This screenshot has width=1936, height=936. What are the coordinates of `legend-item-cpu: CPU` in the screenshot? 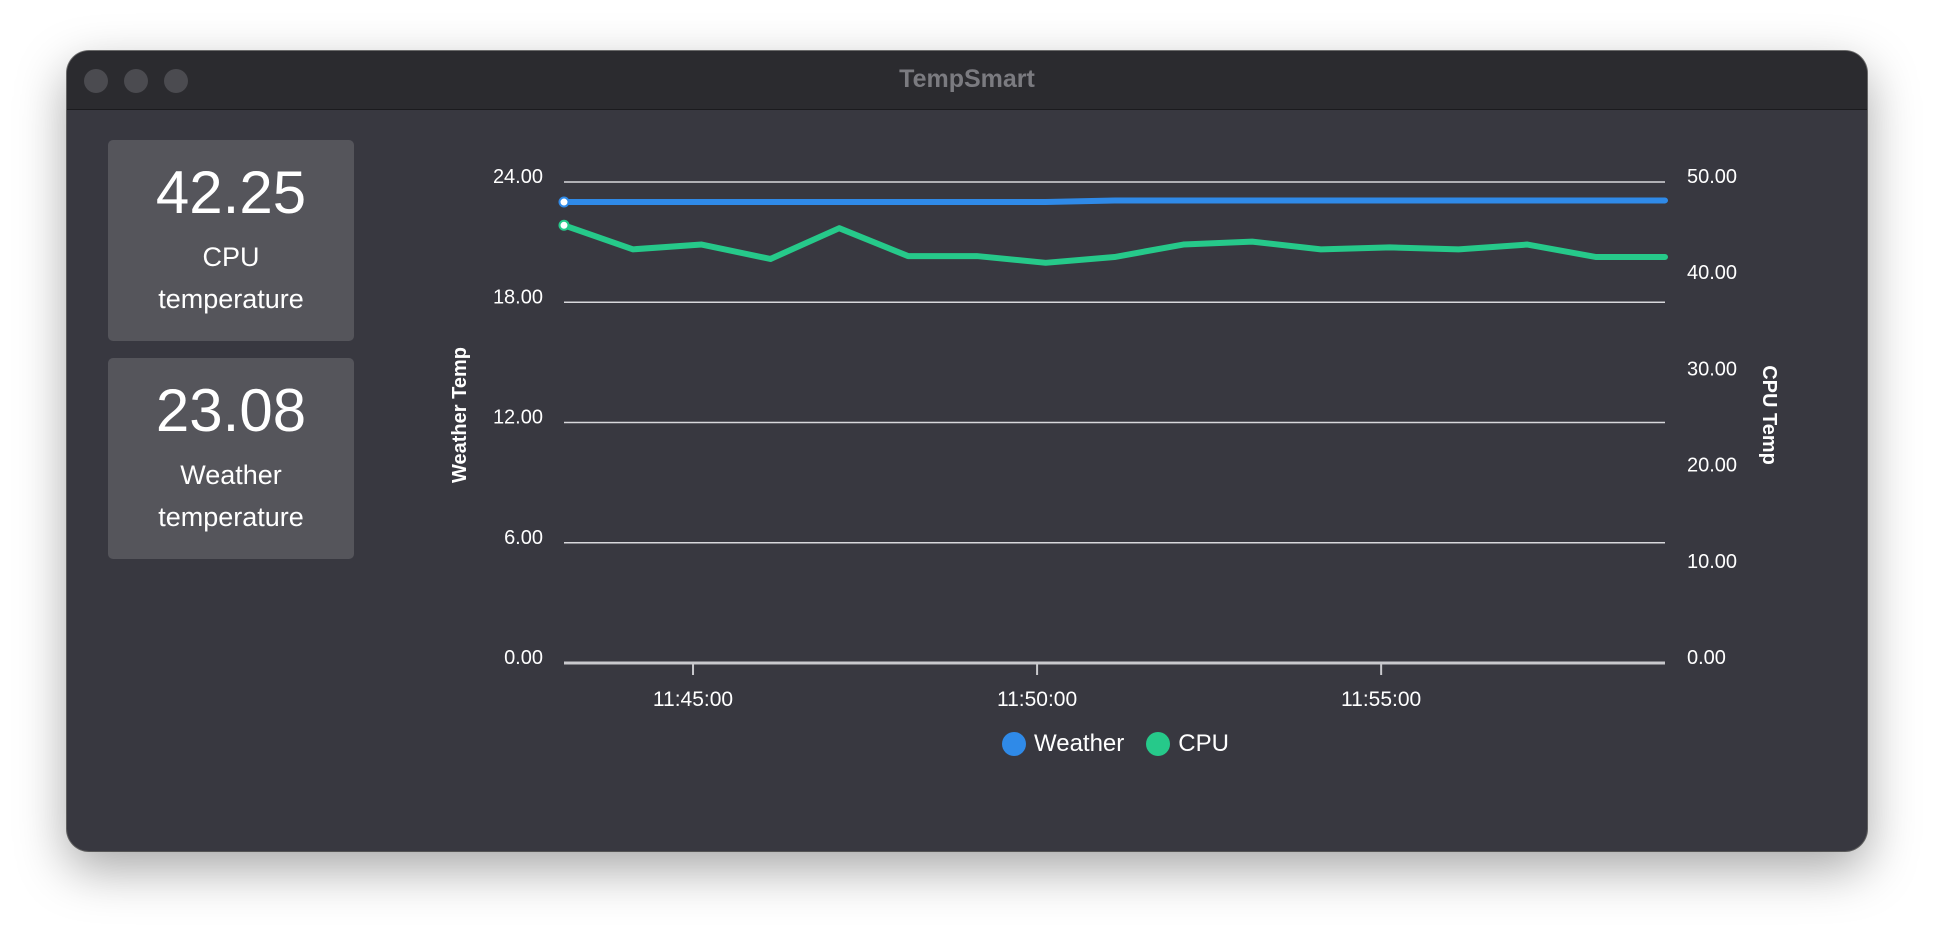 It's located at (1187, 744).